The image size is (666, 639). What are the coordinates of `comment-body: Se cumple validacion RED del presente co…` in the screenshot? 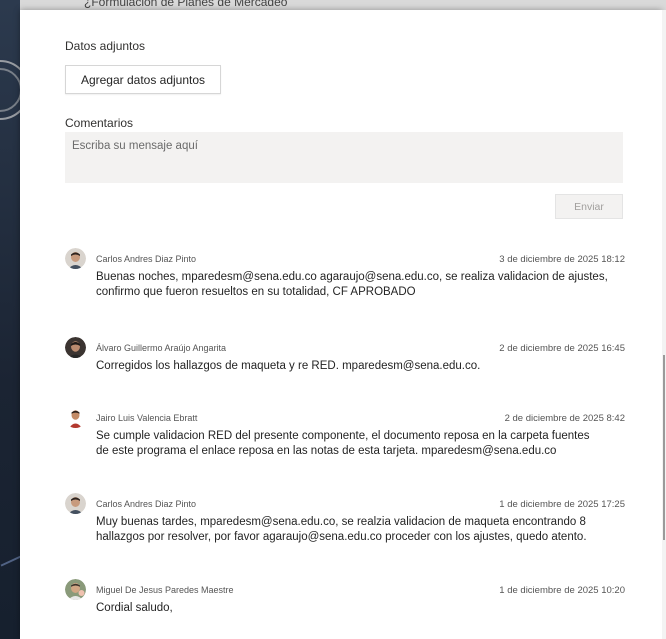 It's located at (356, 444).